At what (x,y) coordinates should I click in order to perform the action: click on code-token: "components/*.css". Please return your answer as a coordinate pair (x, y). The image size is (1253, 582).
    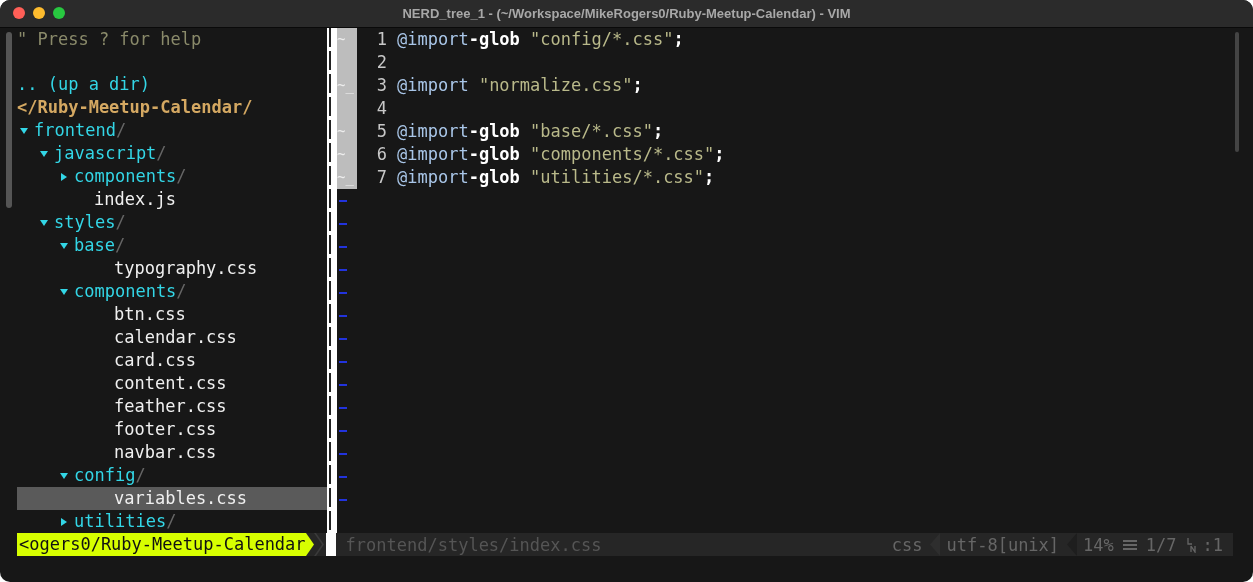
    Looking at the image, I should click on (622, 154).